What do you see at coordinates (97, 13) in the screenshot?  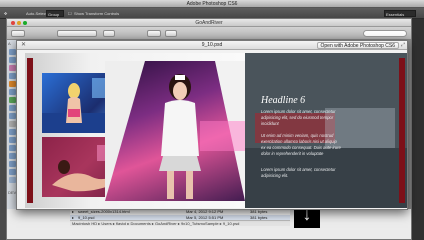 I see `transform-controls-label: Show Transform Controls` at bounding box center [97, 13].